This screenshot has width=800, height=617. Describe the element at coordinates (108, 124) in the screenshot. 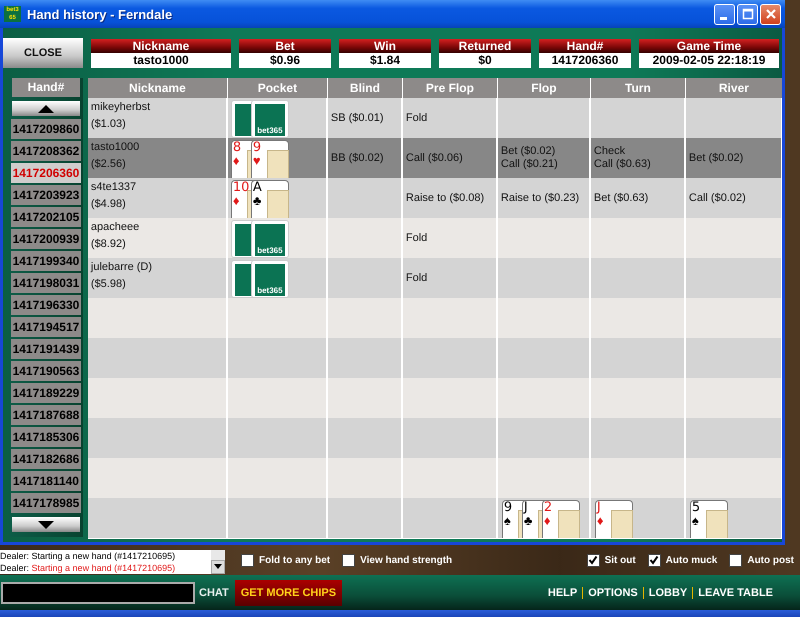

I see `player-stack: ($1.03)` at that location.